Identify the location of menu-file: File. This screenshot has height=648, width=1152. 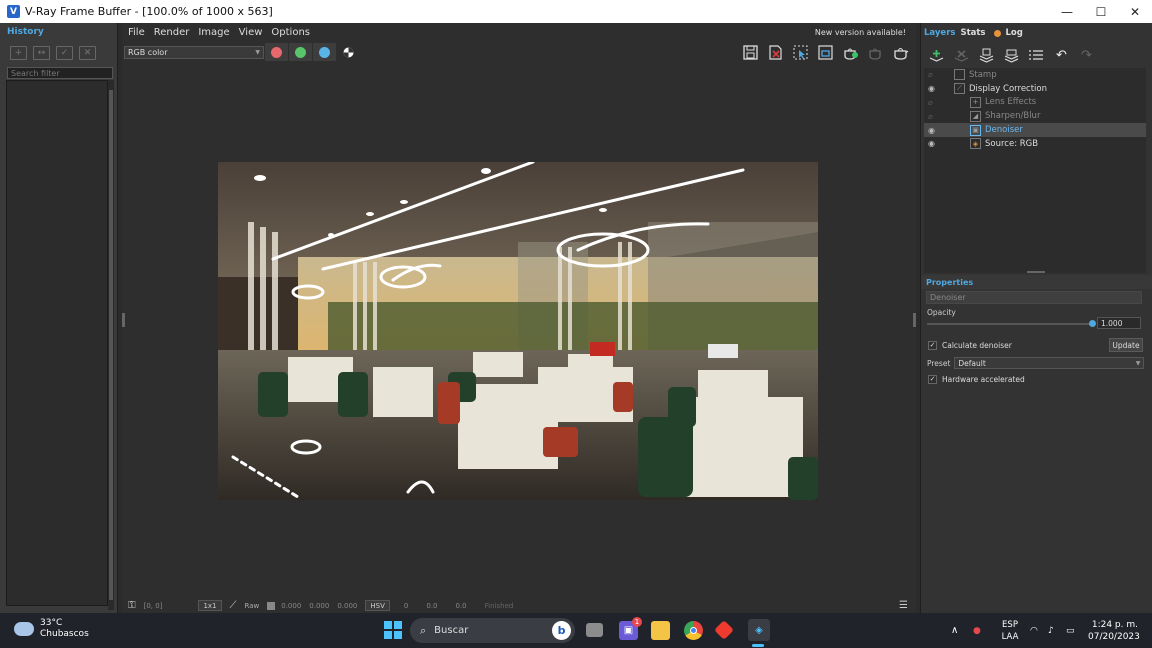
(136, 32).